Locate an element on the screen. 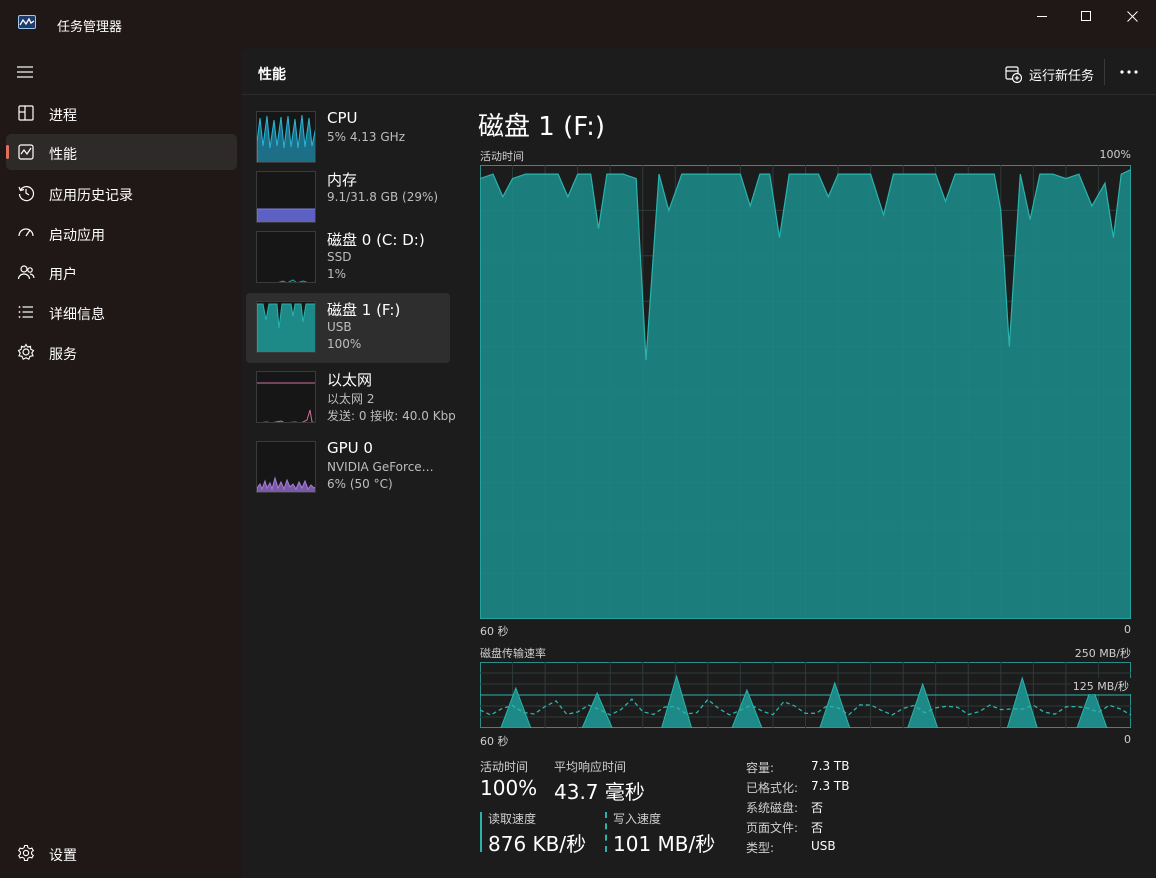 The height and width of the screenshot is (878, 1156). avg-response-stat-label: 平均响应时间 is located at coordinates (590, 767).